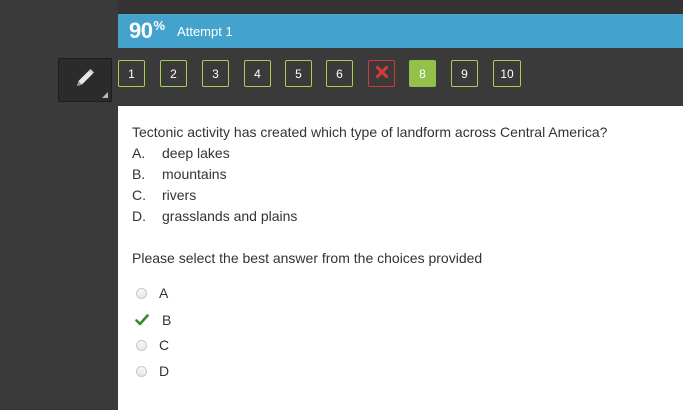 The width and height of the screenshot is (683, 410). I want to click on answer-choice-a: A, so click(152, 293).